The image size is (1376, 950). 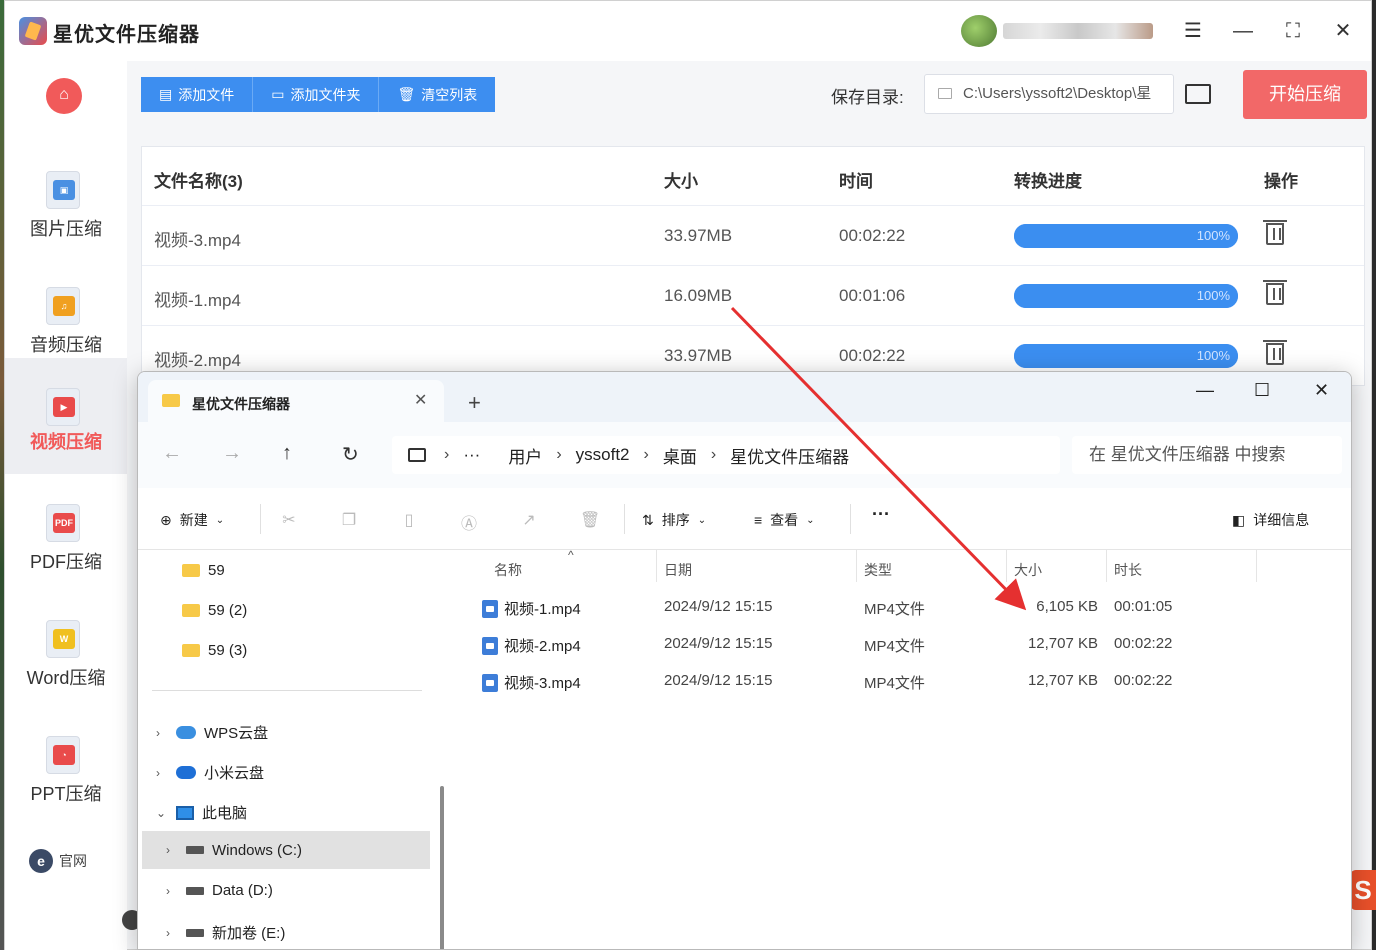 What do you see at coordinates (66, 416) in the screenshot?
I see `sidebar-item-video: ▶ 视频压缩` at bounding box center [66, 416].